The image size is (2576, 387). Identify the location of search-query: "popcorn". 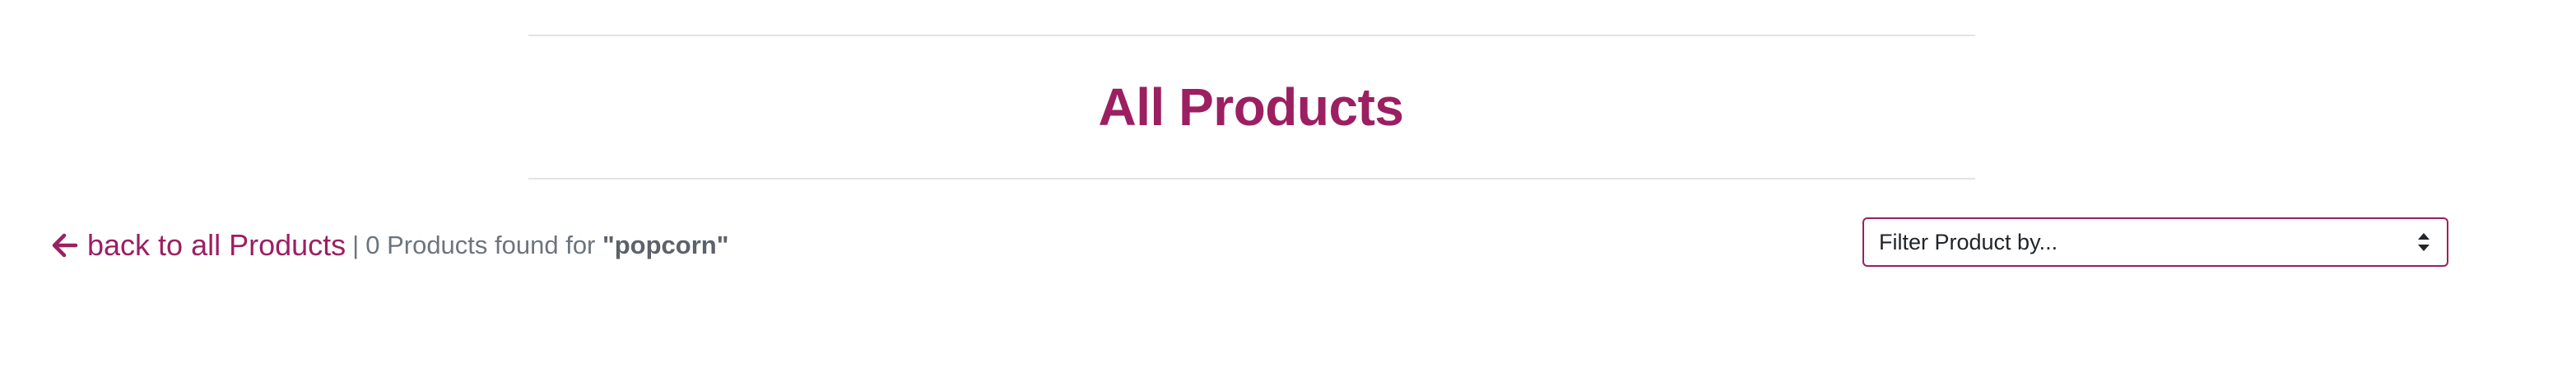
(665, 245).